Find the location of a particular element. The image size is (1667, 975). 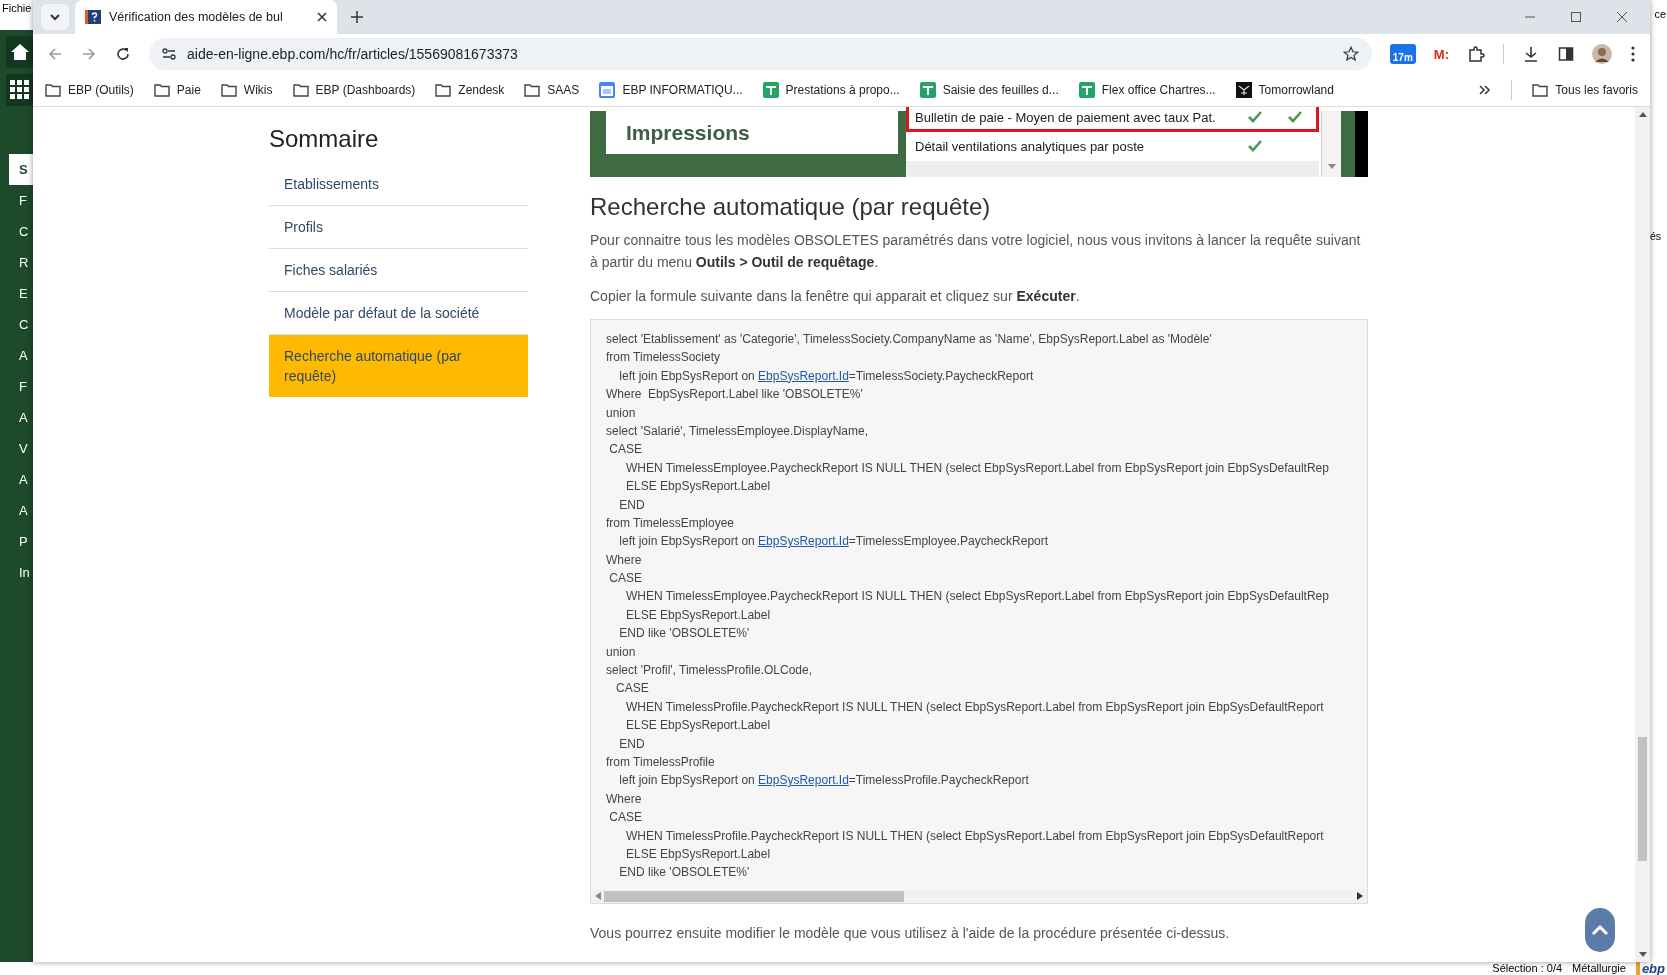

vertical-scrollbar is located at coordinates (1642, 534).